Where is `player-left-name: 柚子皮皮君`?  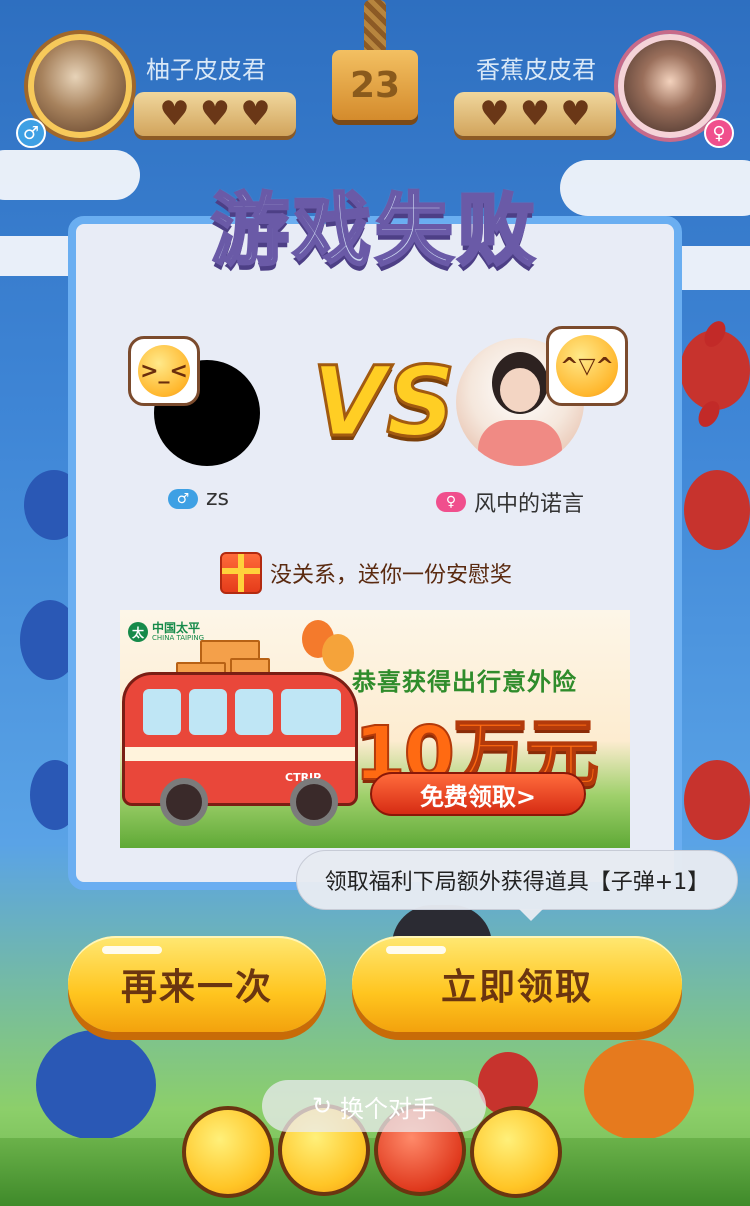
player-left-name: 柚子皮皮君 is located at coordinates (206, 70).